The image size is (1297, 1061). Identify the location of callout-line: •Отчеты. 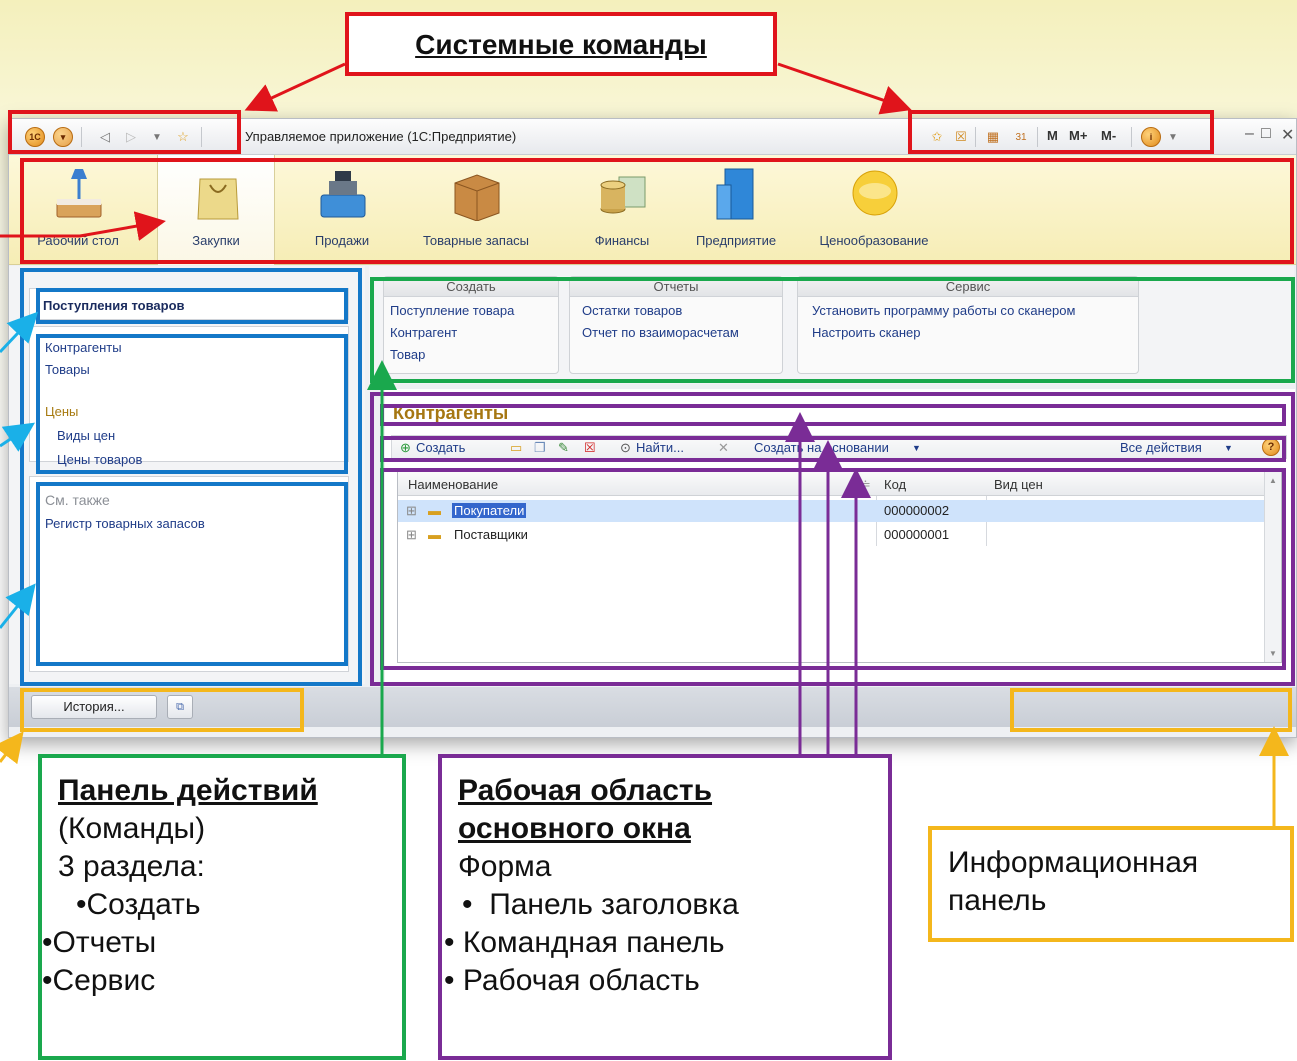
(99, 942).